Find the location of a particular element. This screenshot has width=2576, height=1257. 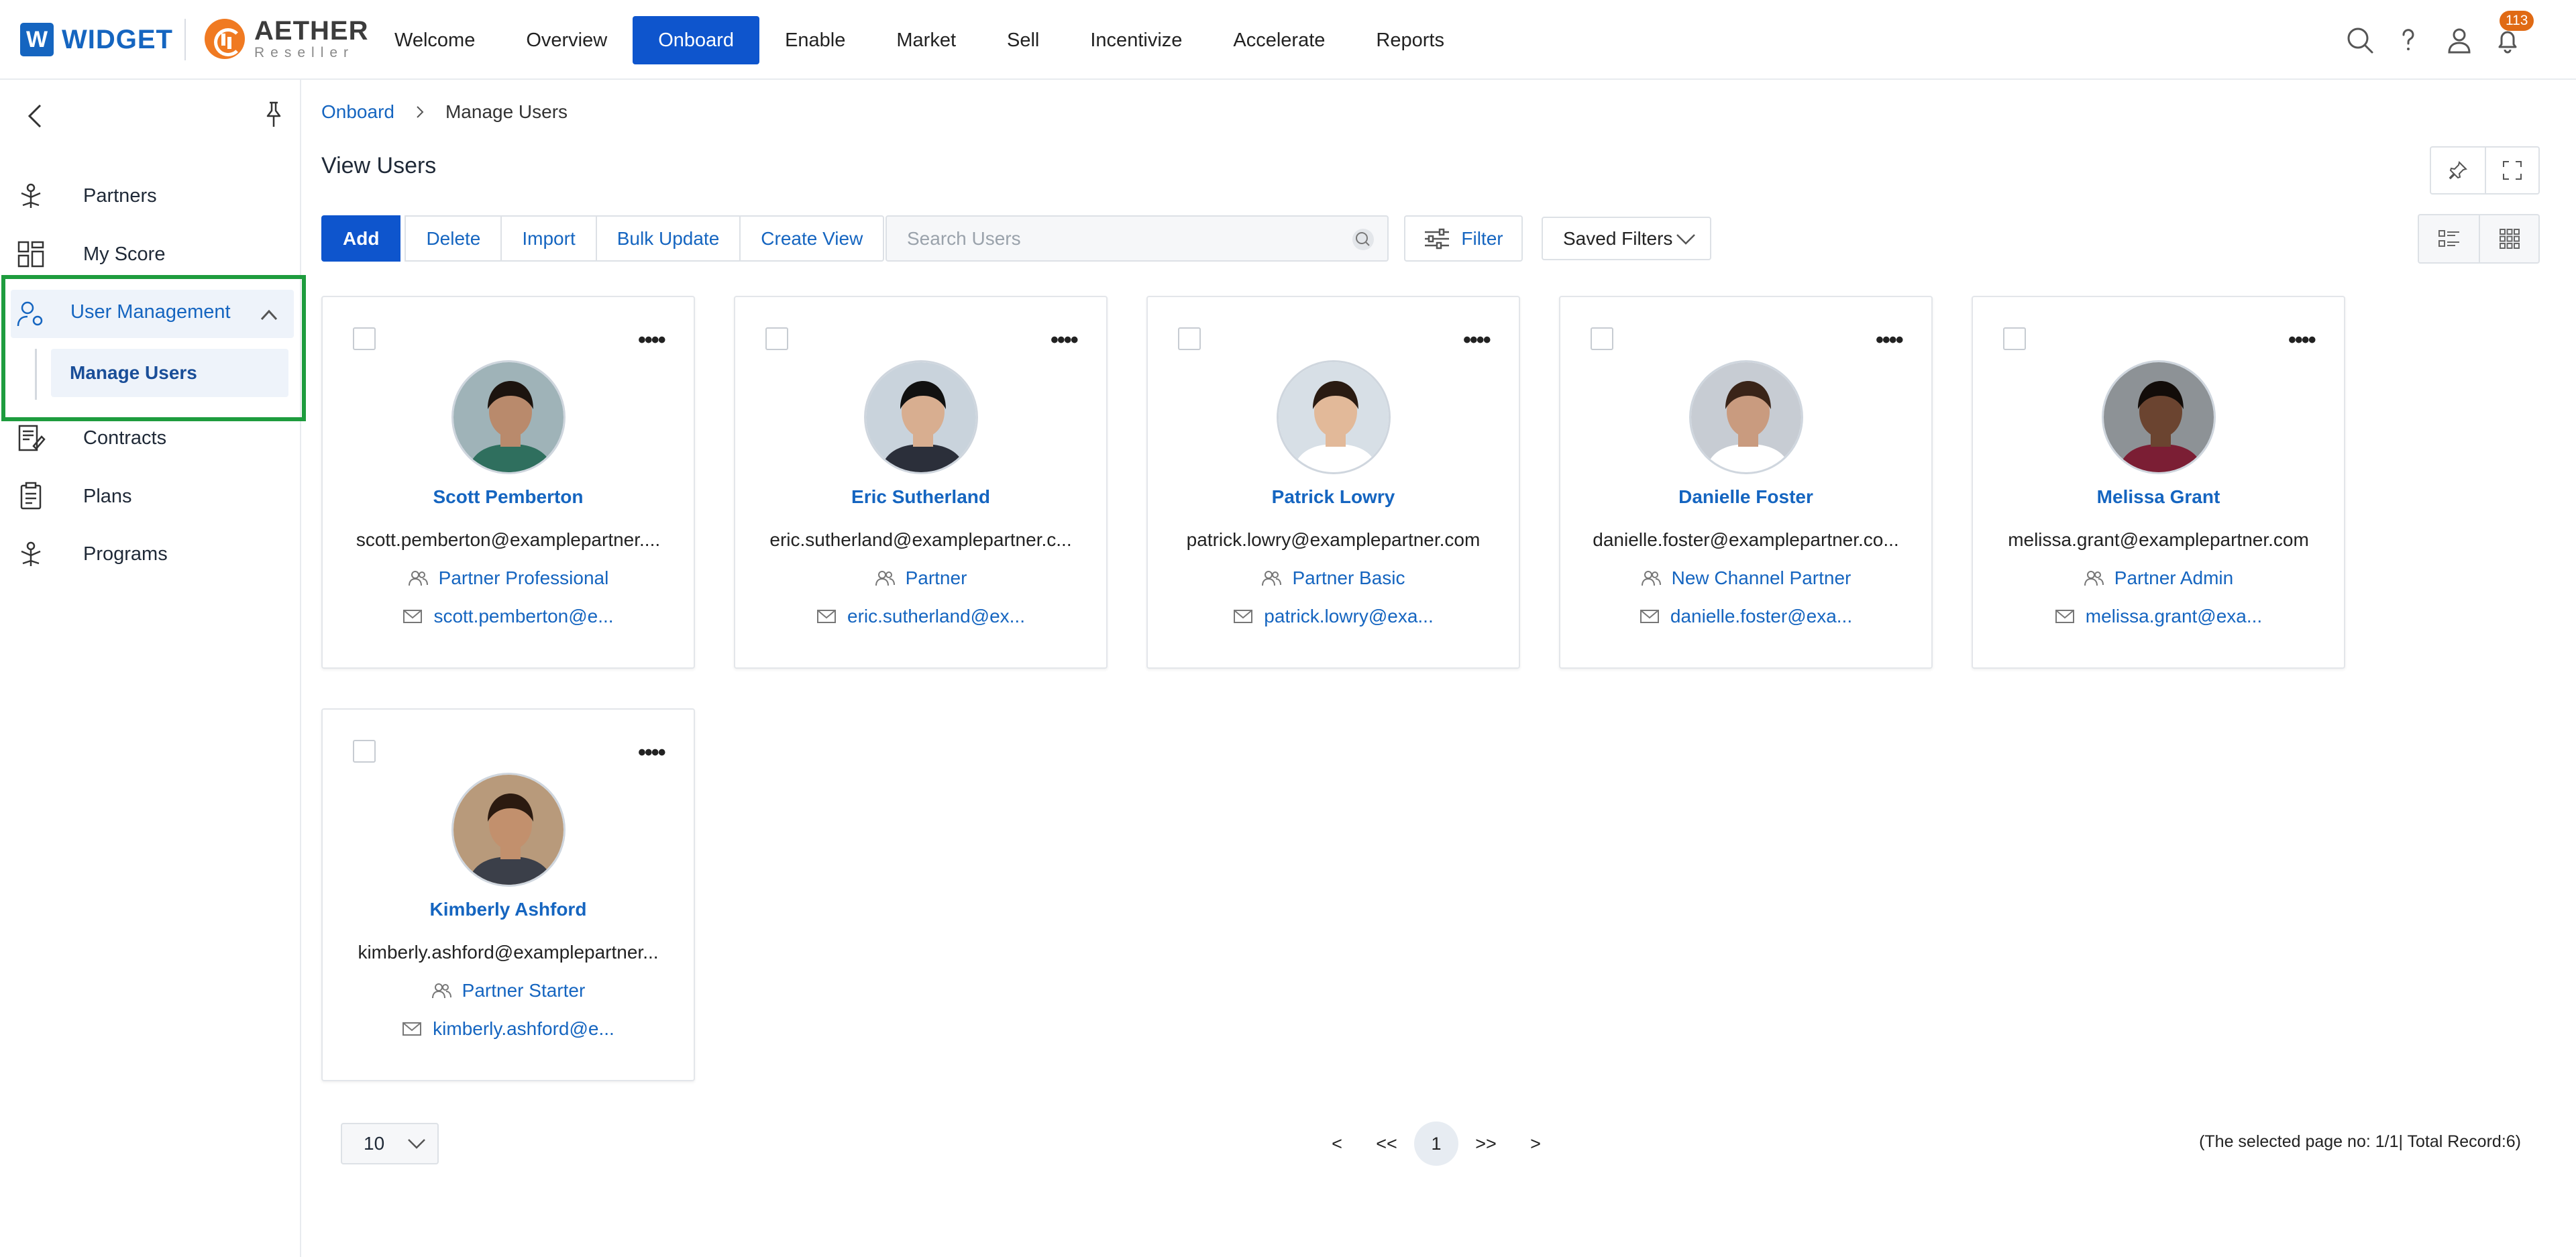

notification-count-badge: 113 is located at coordinates (2517, 21).